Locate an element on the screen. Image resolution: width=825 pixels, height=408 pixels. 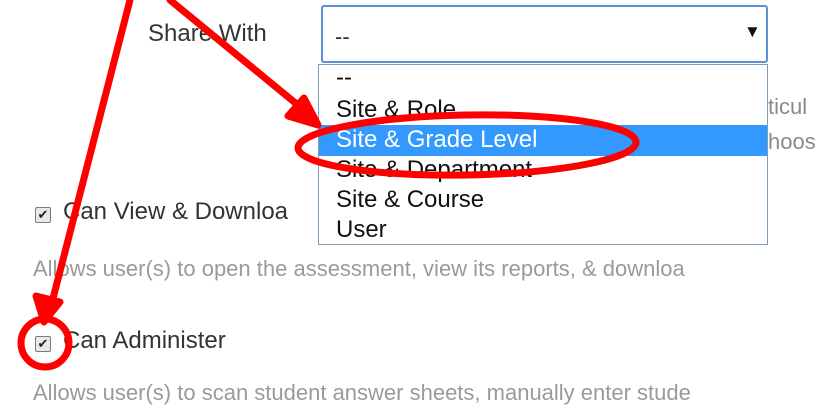
hidden-description-fragment-1: ticul is located at coordinates (788, 106).